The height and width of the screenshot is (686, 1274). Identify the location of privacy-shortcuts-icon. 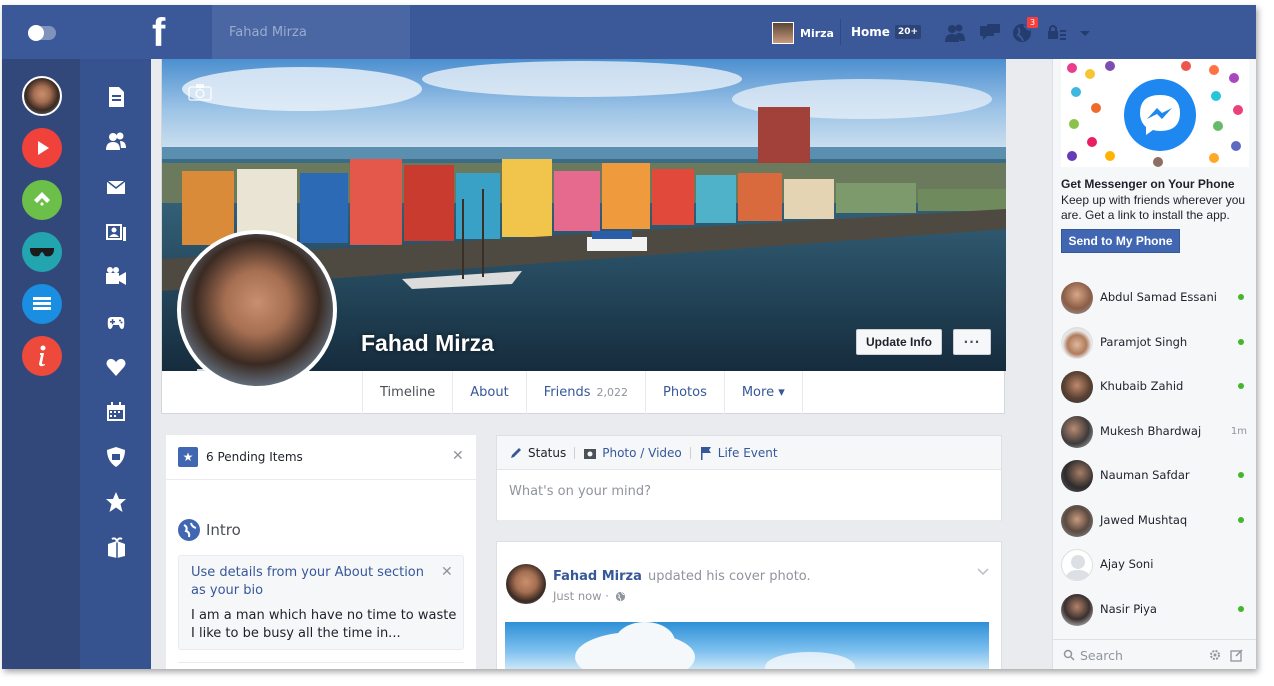
(1075, 33).